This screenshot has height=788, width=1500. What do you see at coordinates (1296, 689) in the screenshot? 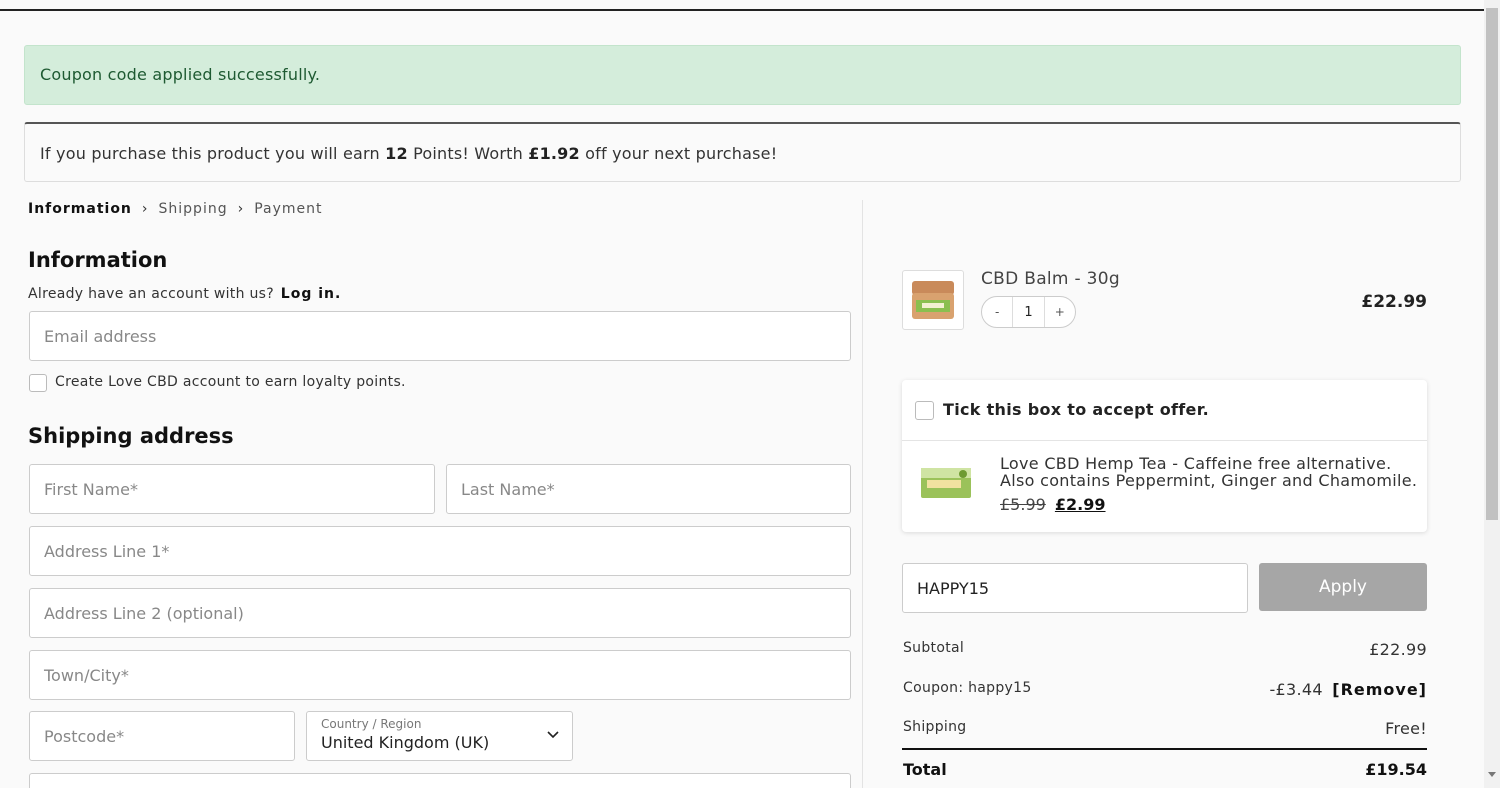
I see `coupon-discount-value: -£3.44` at bounding box center [1296, 689].